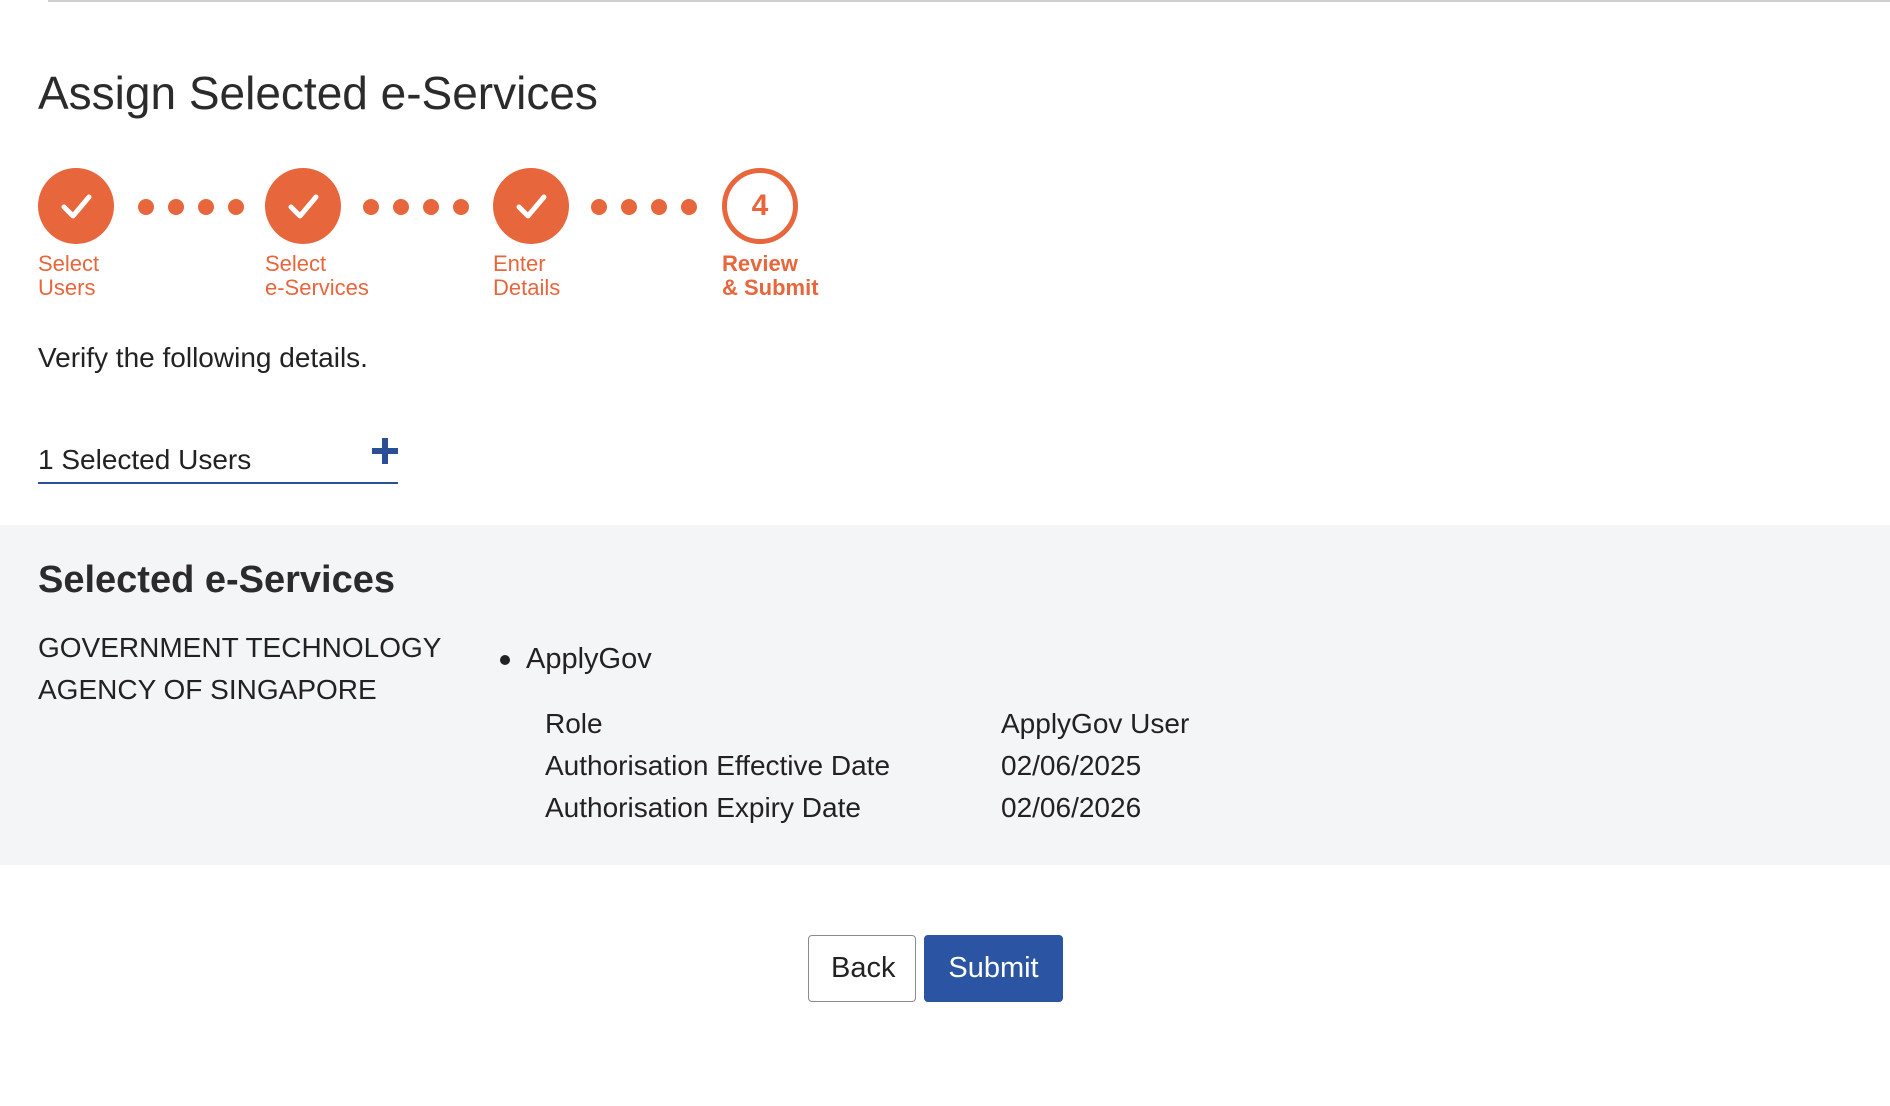  I want to click on detail-row-effective-date: Authorisation Effective Date 02/06/2025, so click(867, 766).